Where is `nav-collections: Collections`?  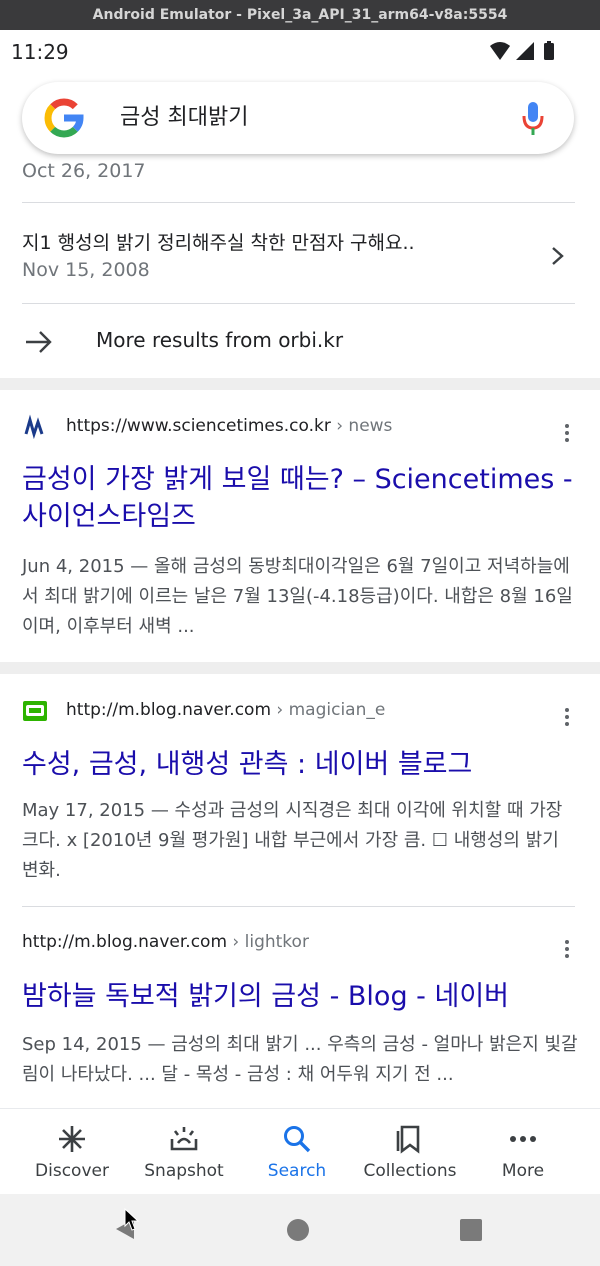 nav-collections: Collections is located at coordinates (410, 1152).